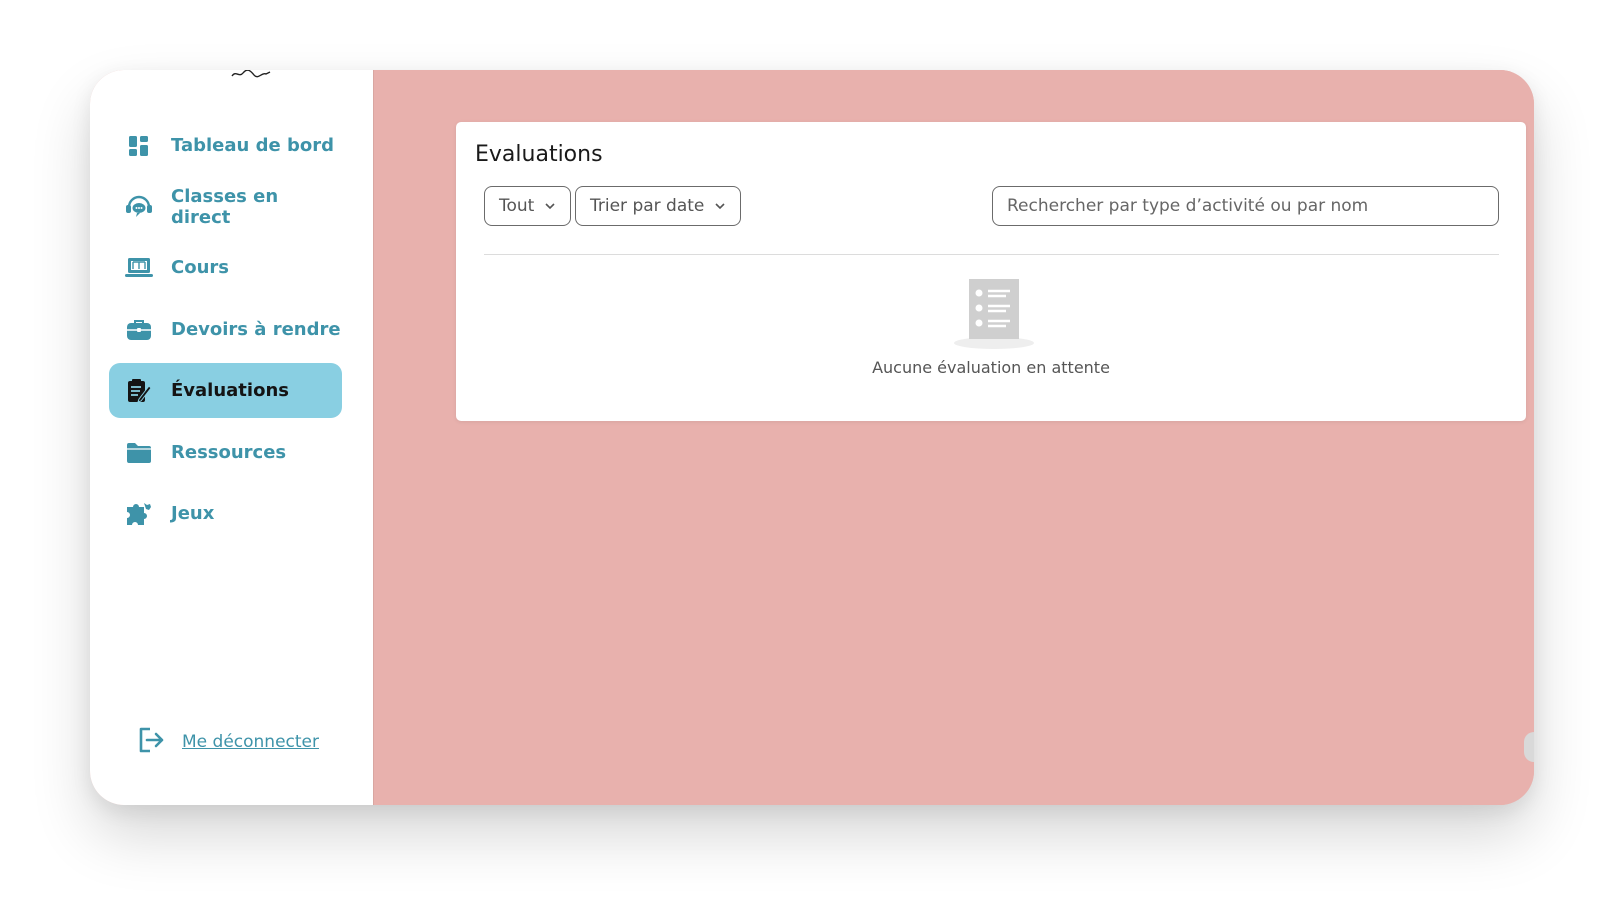  I want to click on card-title: Evaluations, so click(539, 154).